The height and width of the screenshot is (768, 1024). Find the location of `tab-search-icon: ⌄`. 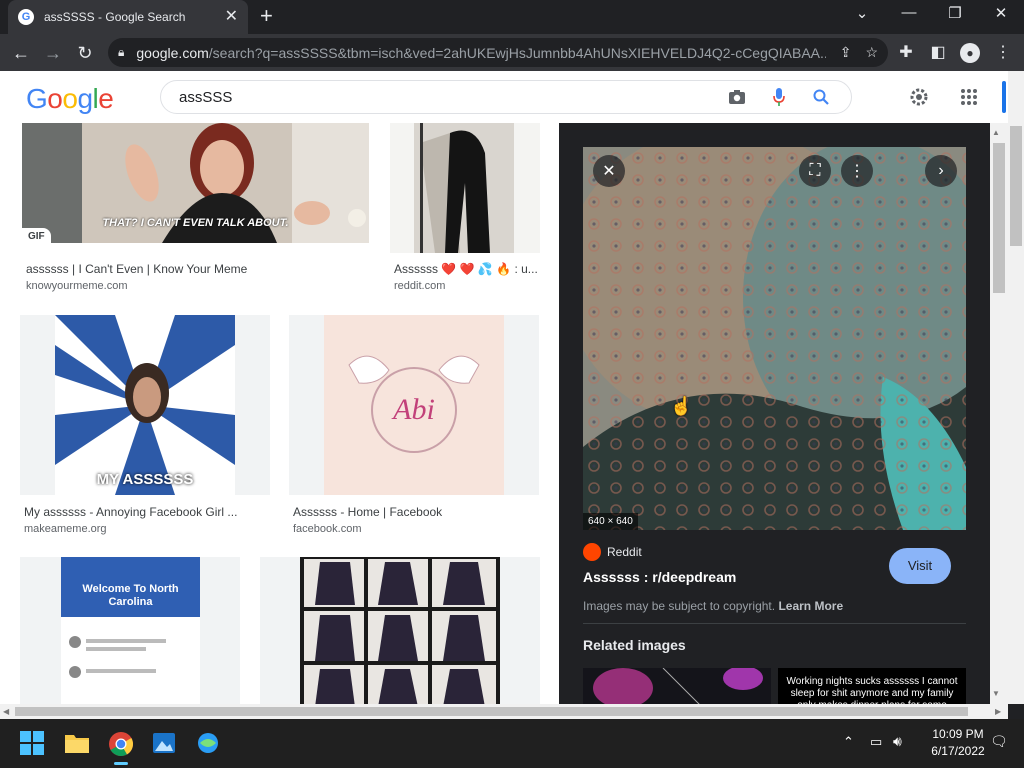

tab-search-icon: ⌄ is located at coordinates (862, 13).